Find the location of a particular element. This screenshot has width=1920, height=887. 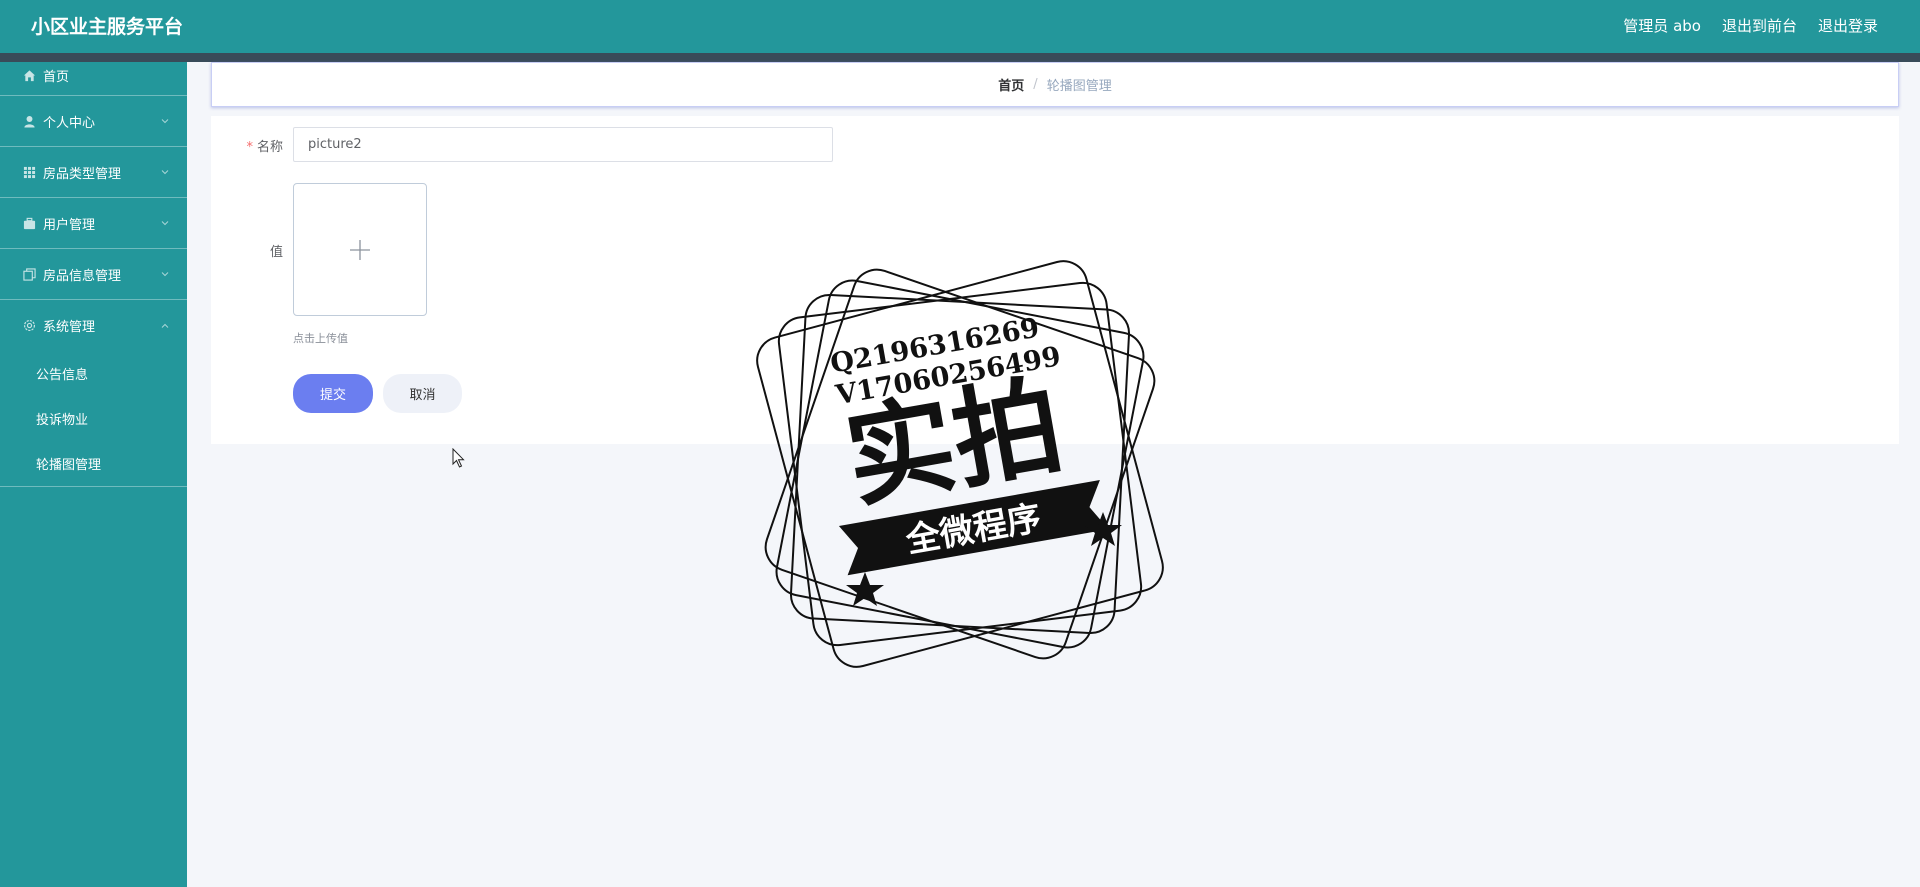

sidebar-item-label: 系统管理 is located at coordinates (69, 327).